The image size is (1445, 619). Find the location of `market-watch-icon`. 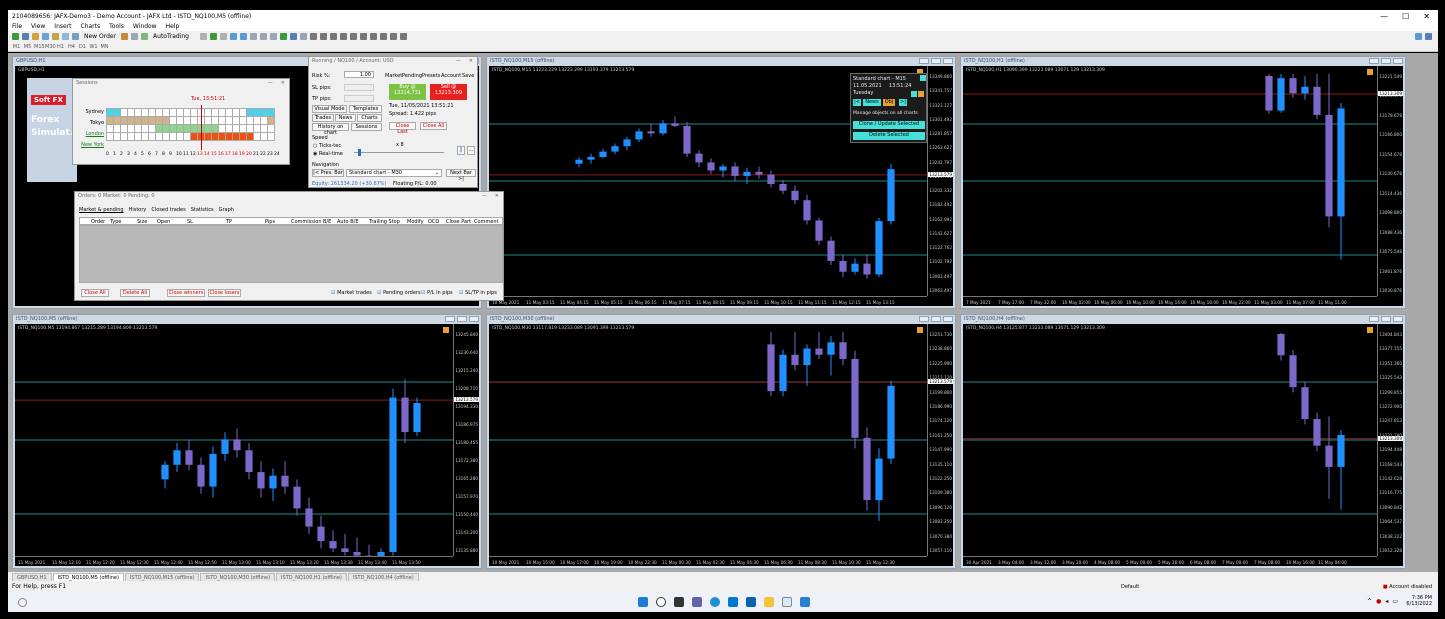

market-watch-icon is located at coordinates (35, 36).